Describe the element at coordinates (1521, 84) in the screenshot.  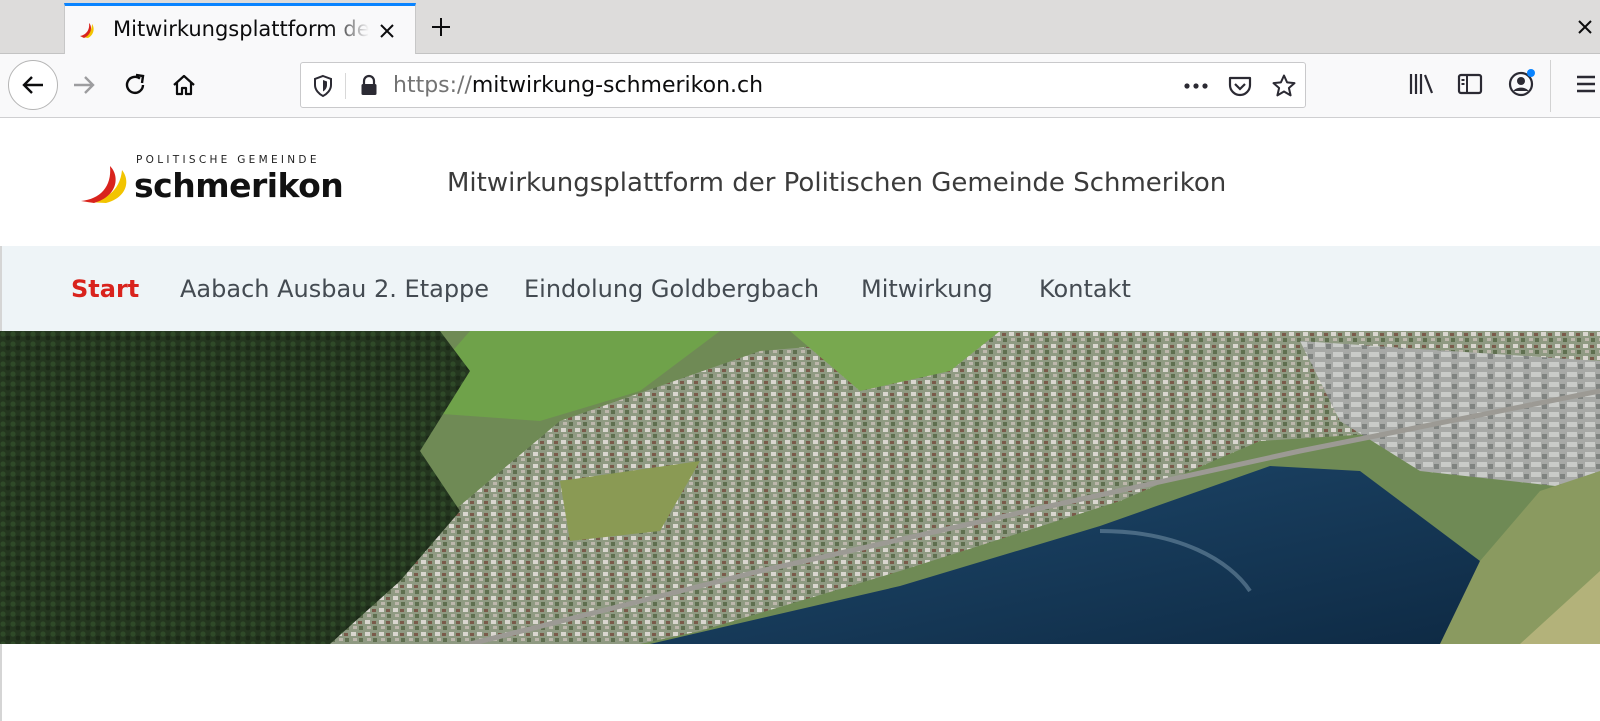
I see `account-icon` at that location.